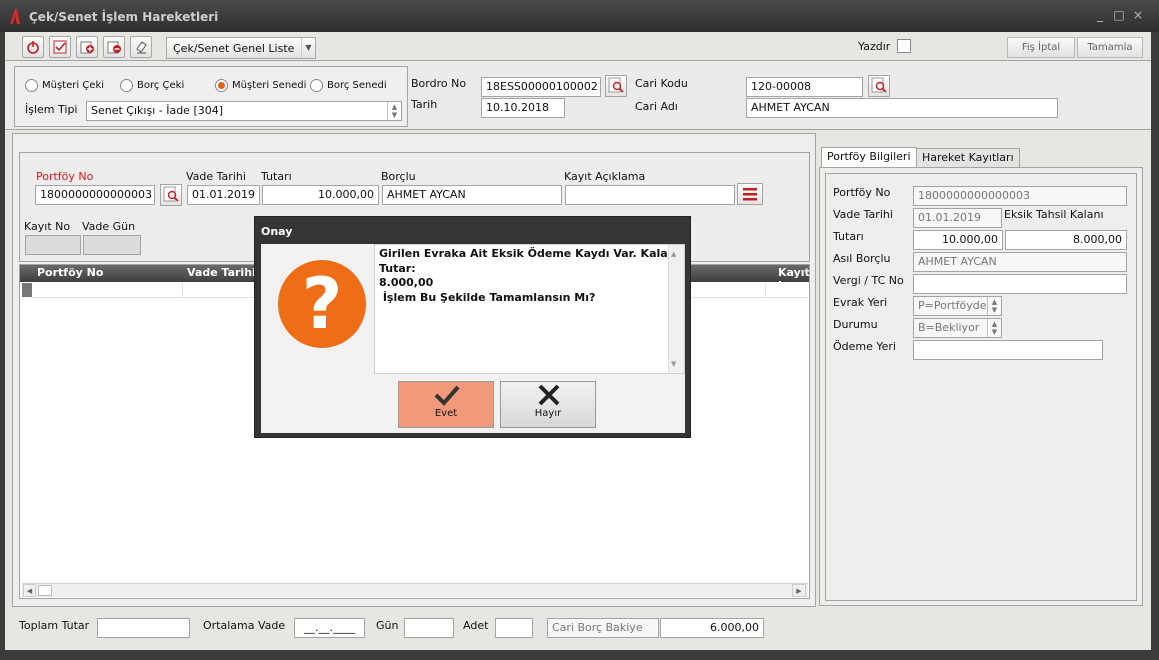 This screenshot has height=660, width=1159. I want to click on status-value: B=Bekliyor, so click(949, 327).